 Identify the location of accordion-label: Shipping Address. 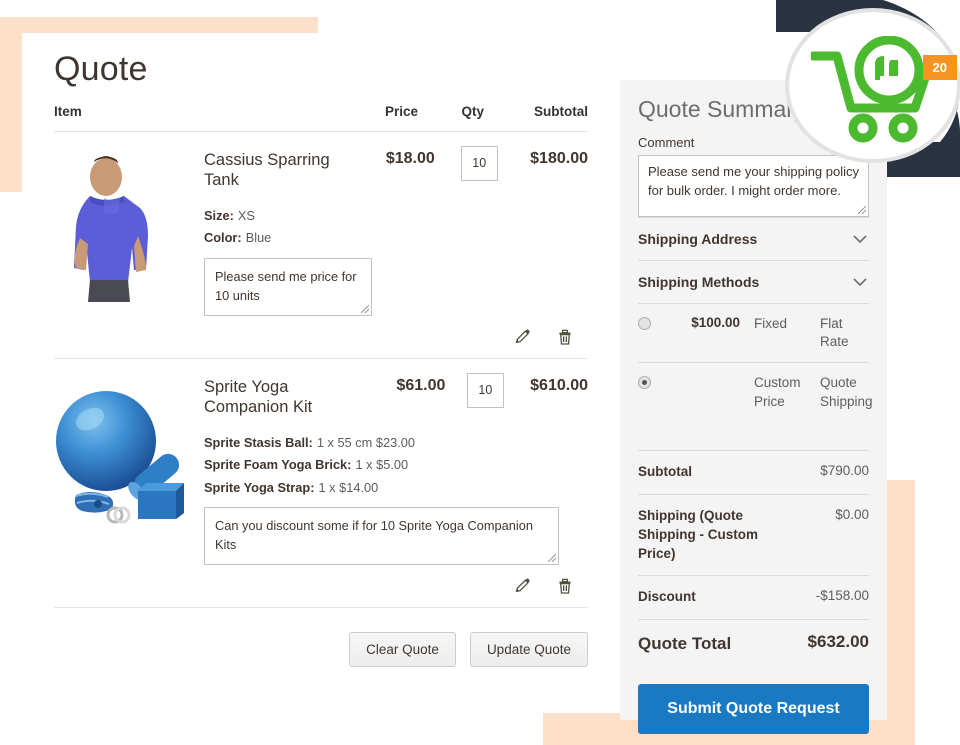
(698, 239).